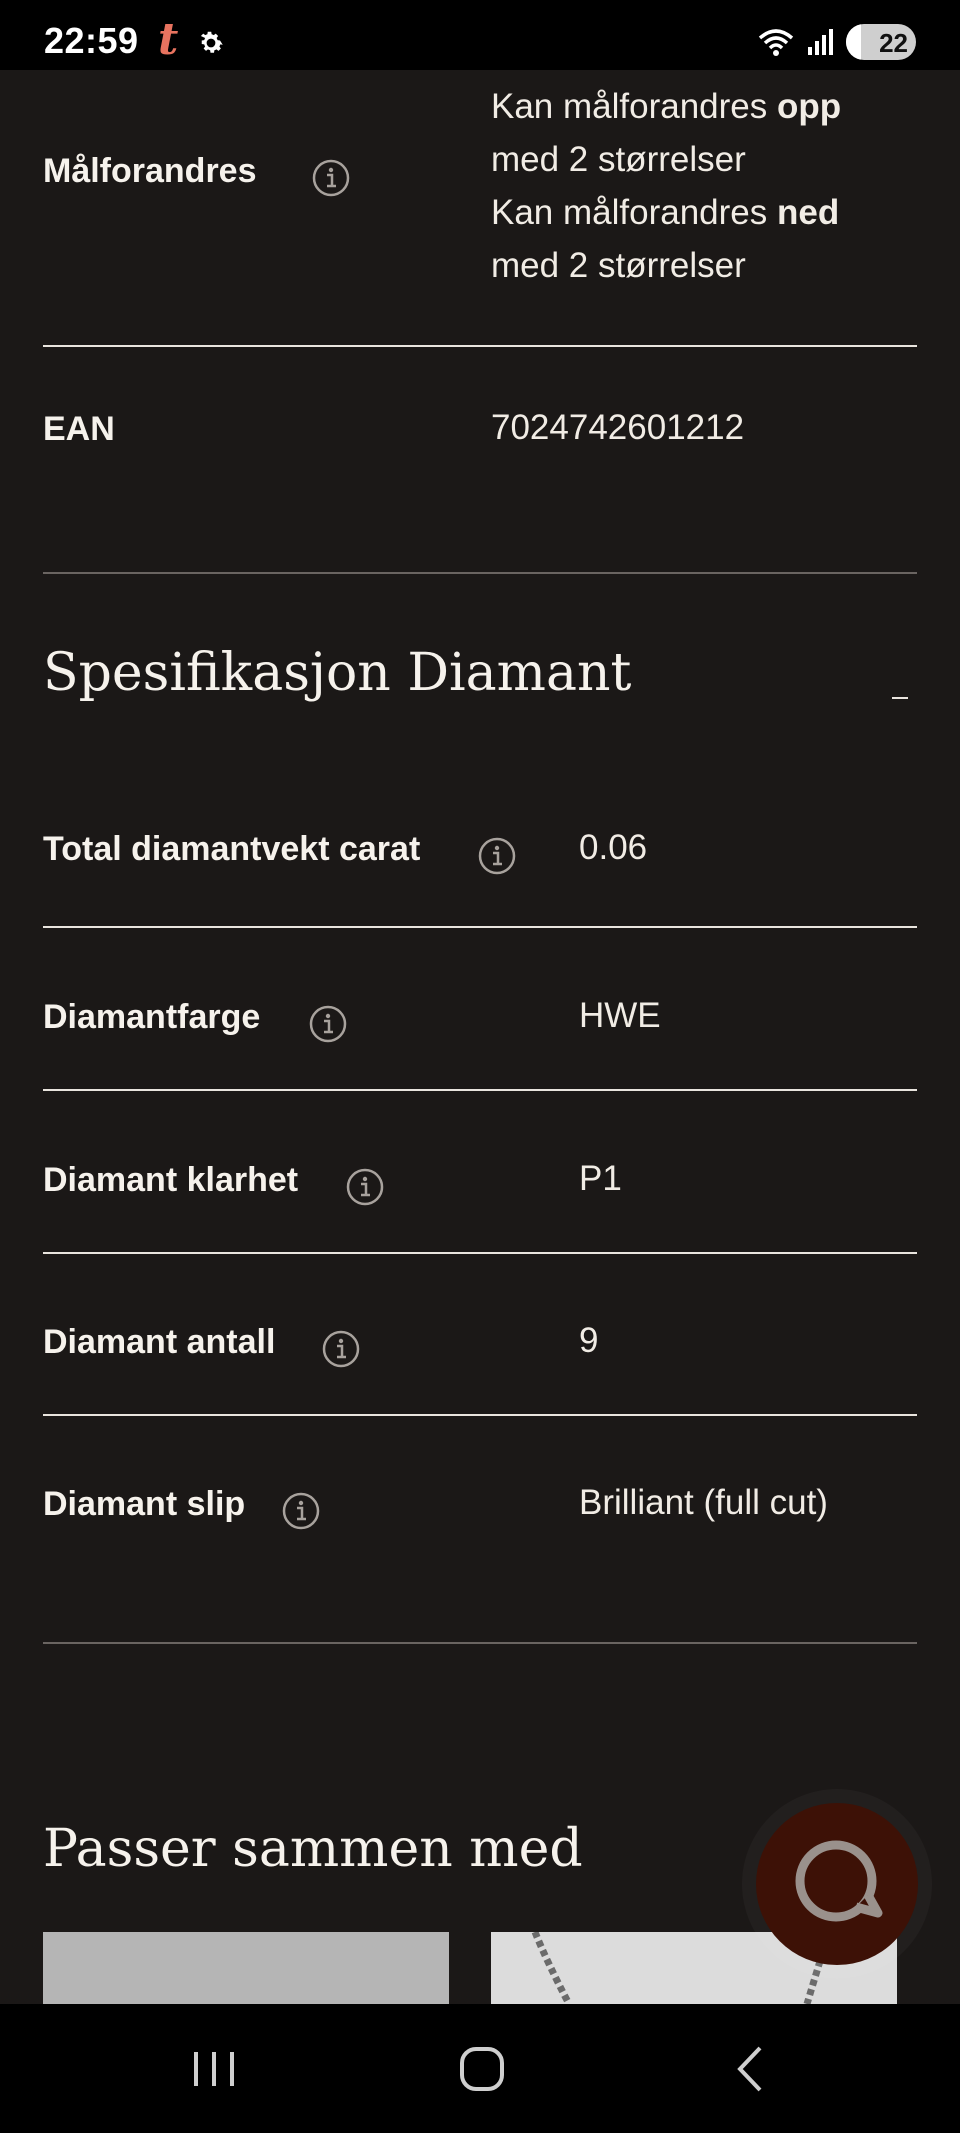 The width and height of the screenshot is (960, 2133). I want to click on app-notification-icon: t, so click(168, 39).